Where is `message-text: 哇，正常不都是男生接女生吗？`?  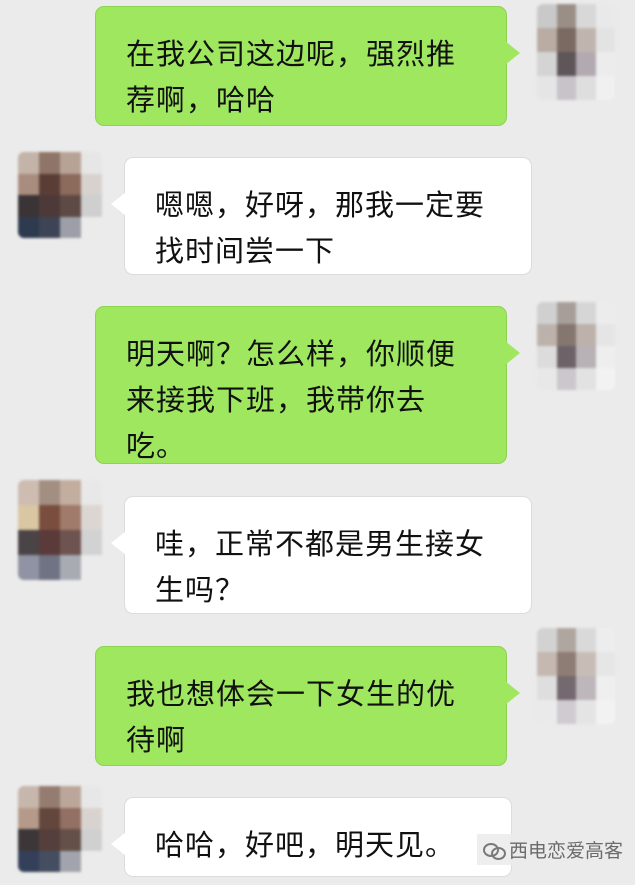 message-text: 哇，正常不都是男生接女生吗？ is located at coordinates (320, 567).